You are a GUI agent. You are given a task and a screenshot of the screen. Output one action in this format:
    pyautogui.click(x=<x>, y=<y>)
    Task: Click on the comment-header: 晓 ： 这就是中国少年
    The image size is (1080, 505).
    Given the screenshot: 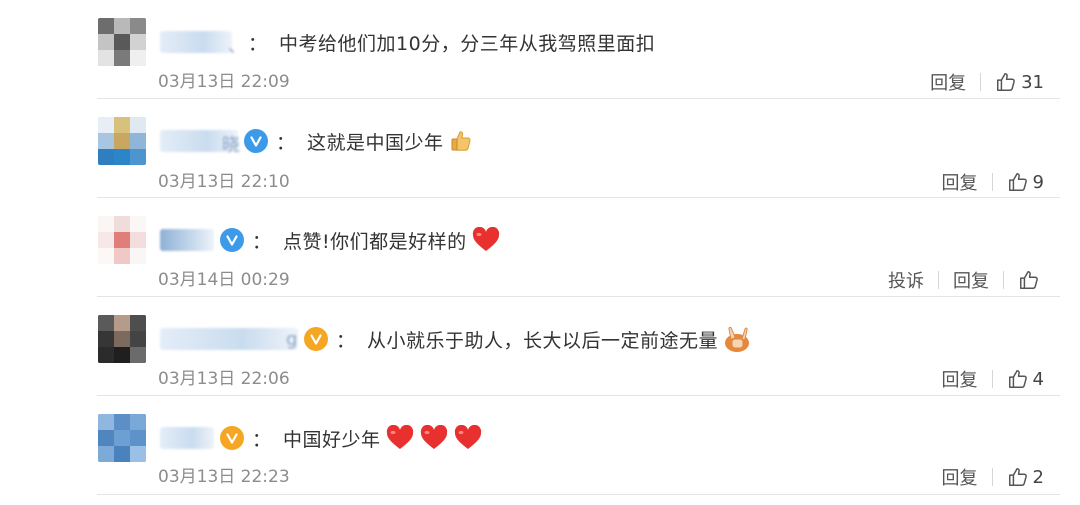 What is the action you would take?
    pyautogui.click(x=317, y=141)
    